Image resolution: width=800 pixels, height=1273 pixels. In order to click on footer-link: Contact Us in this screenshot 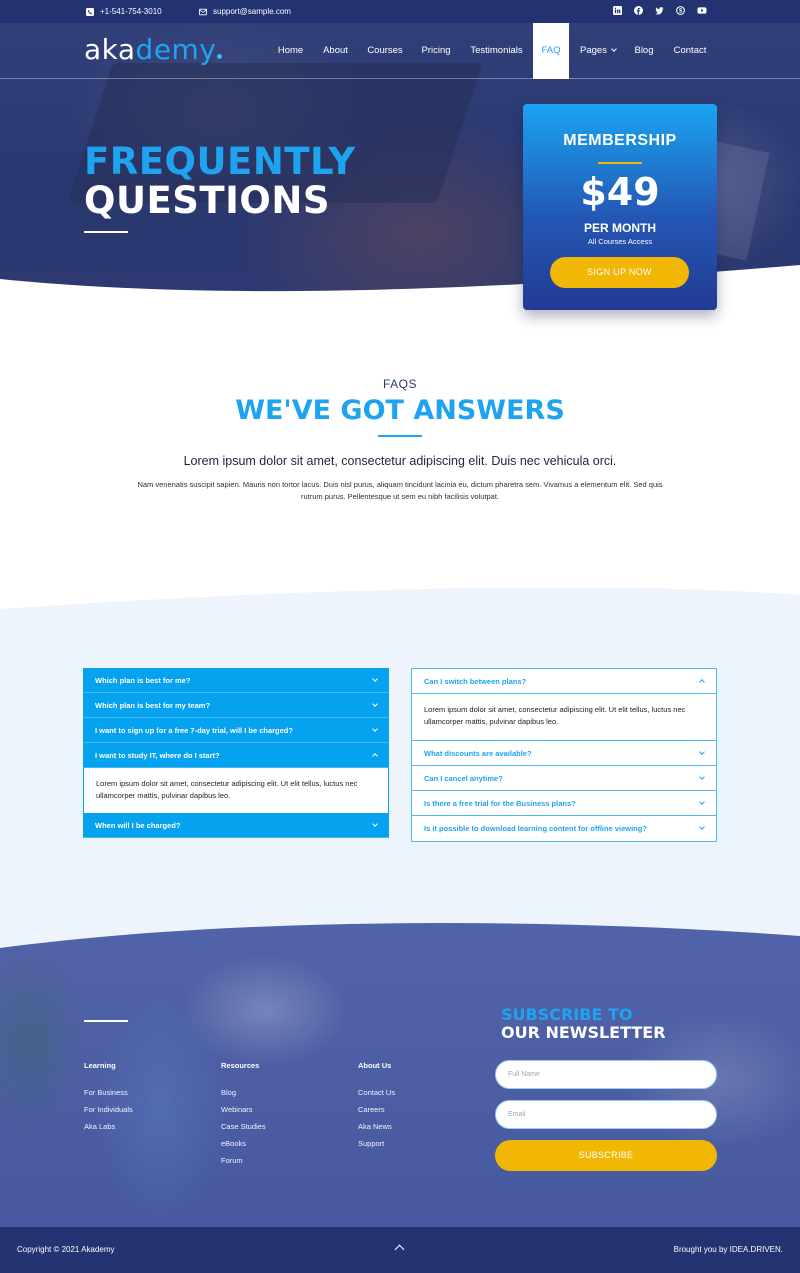, I will do `click(376, 1096)`.